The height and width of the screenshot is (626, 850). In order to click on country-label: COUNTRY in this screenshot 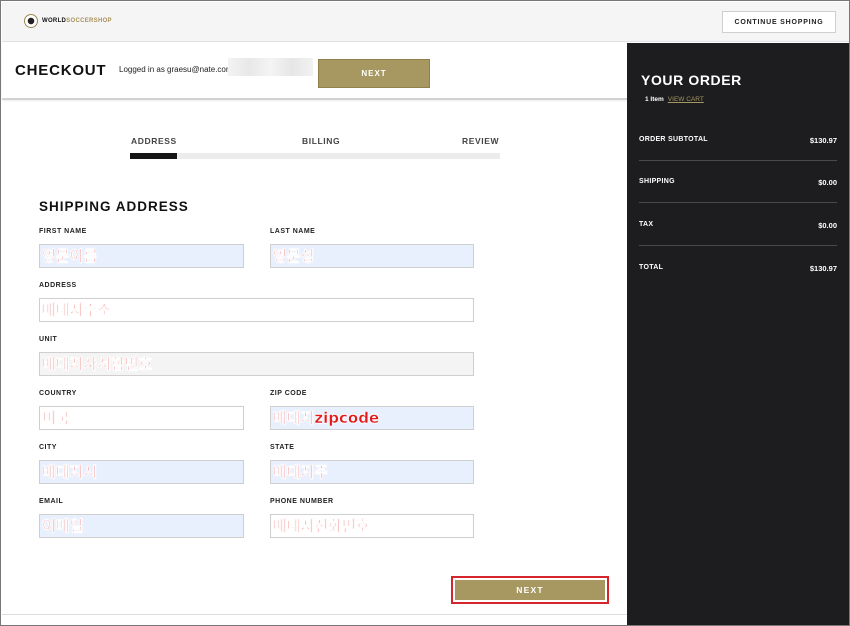, I will do `click(58, 393)`.